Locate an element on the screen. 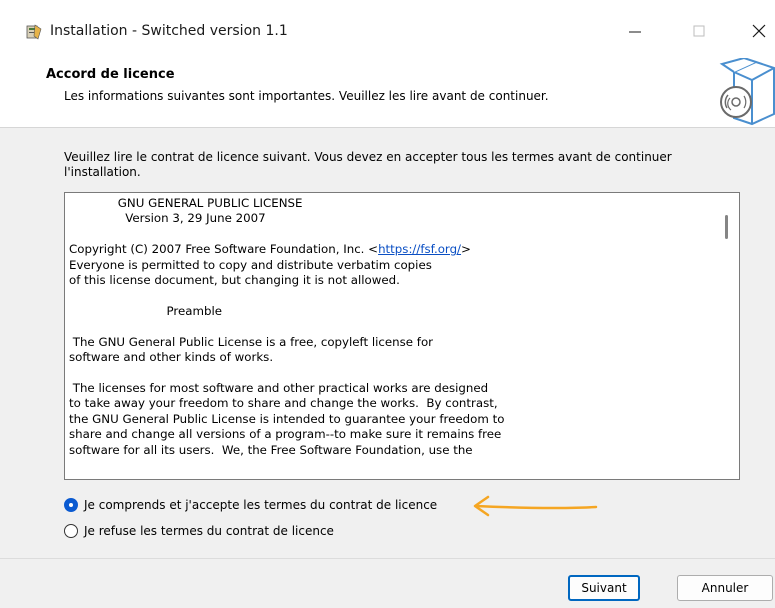  refuse-radio is located at coordinates (71, 531).